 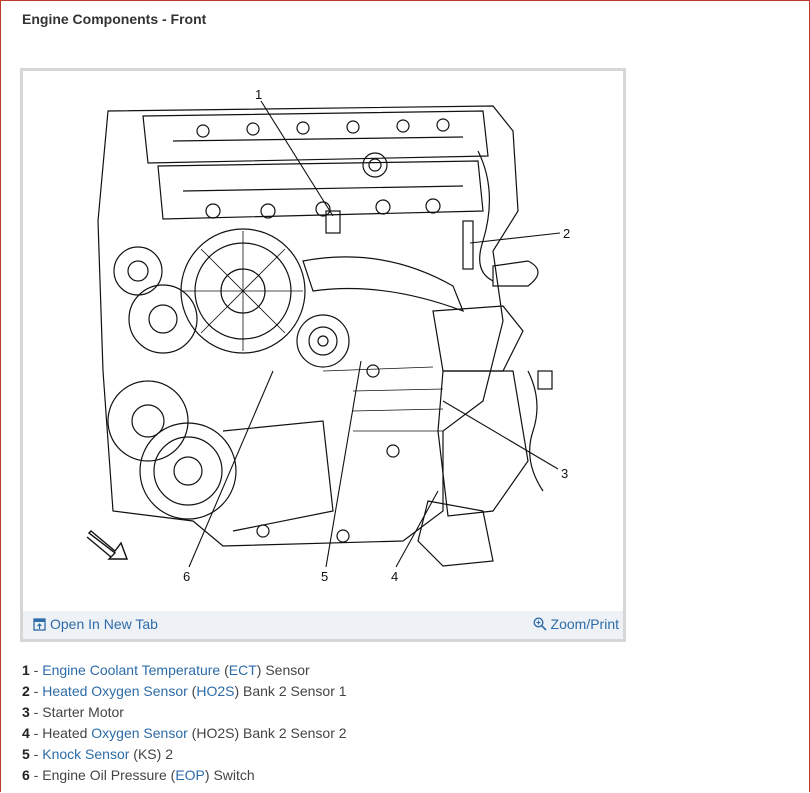 I want to click on legend-link: ECT, so click(x=243, y=670).